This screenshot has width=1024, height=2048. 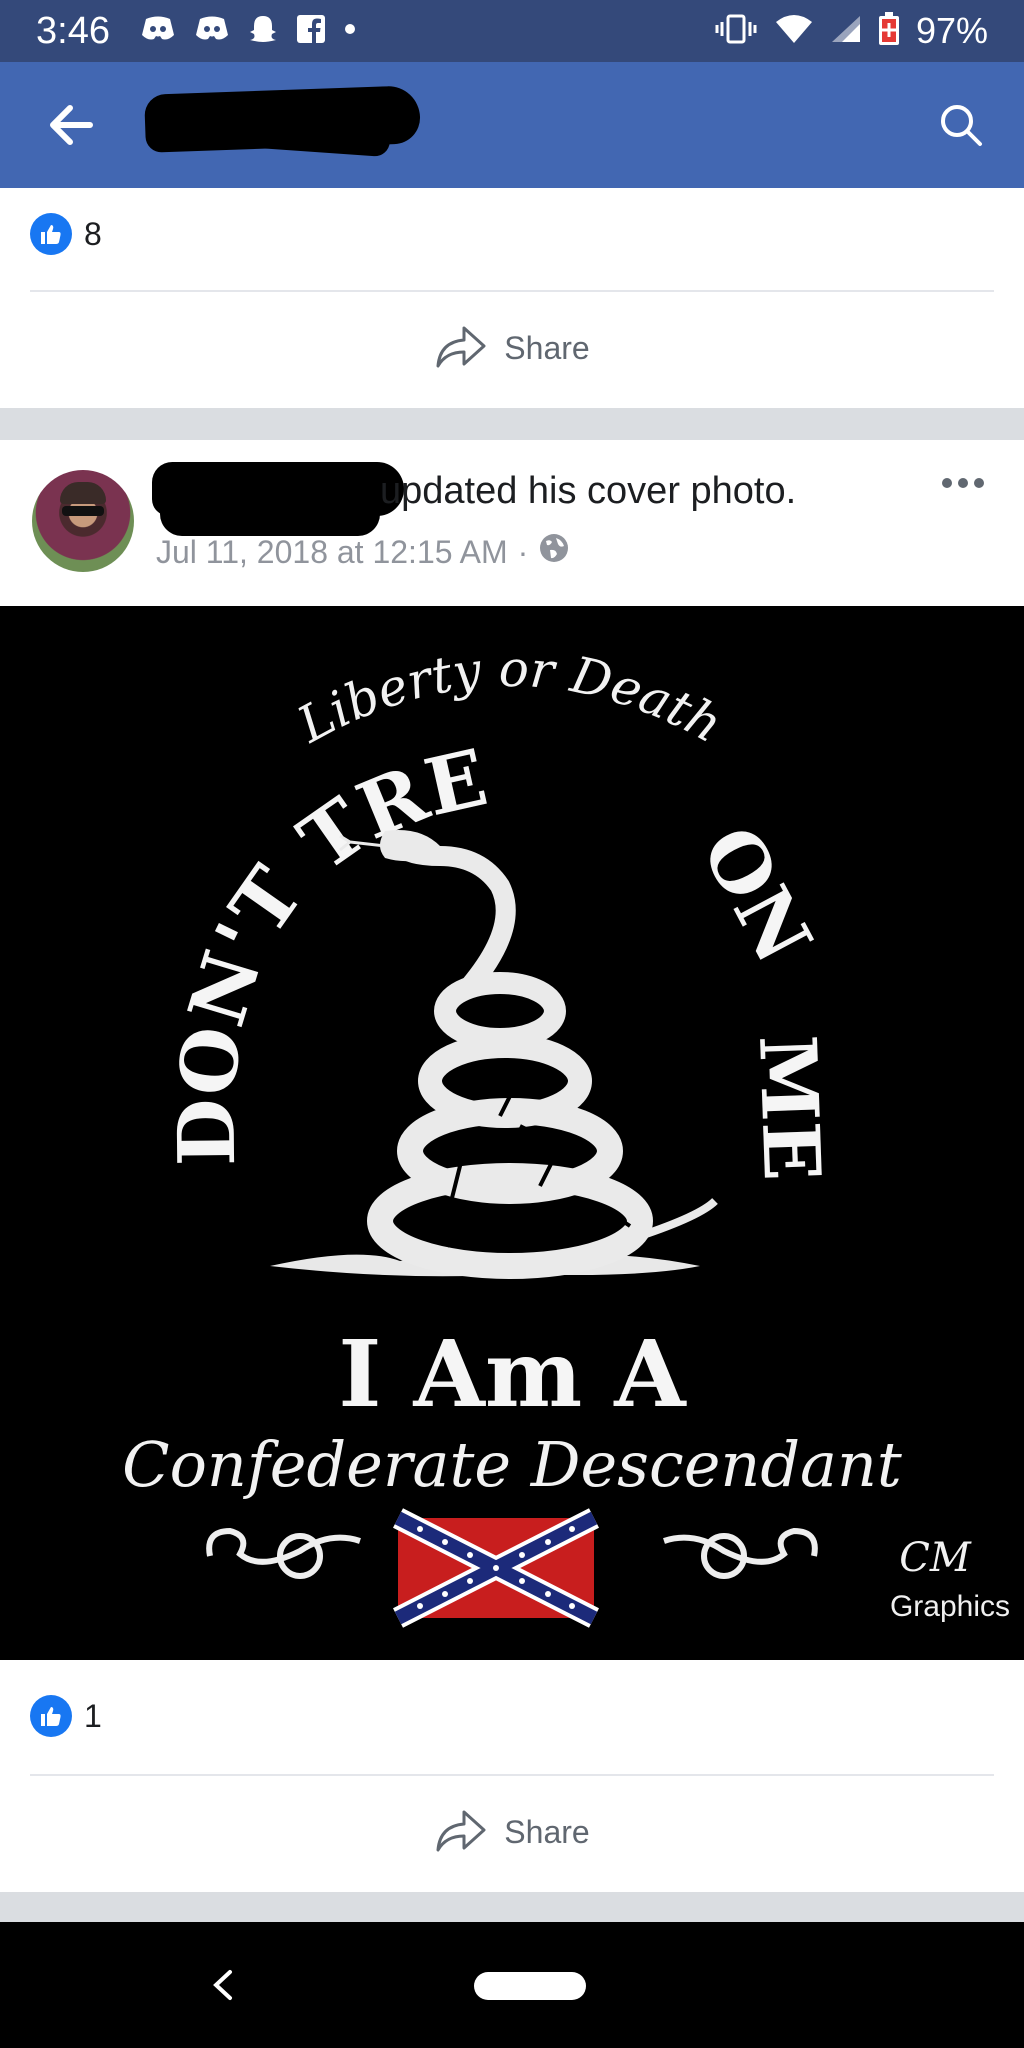 I want to click on battery-percent: 97%, so click(x=951, y=30).